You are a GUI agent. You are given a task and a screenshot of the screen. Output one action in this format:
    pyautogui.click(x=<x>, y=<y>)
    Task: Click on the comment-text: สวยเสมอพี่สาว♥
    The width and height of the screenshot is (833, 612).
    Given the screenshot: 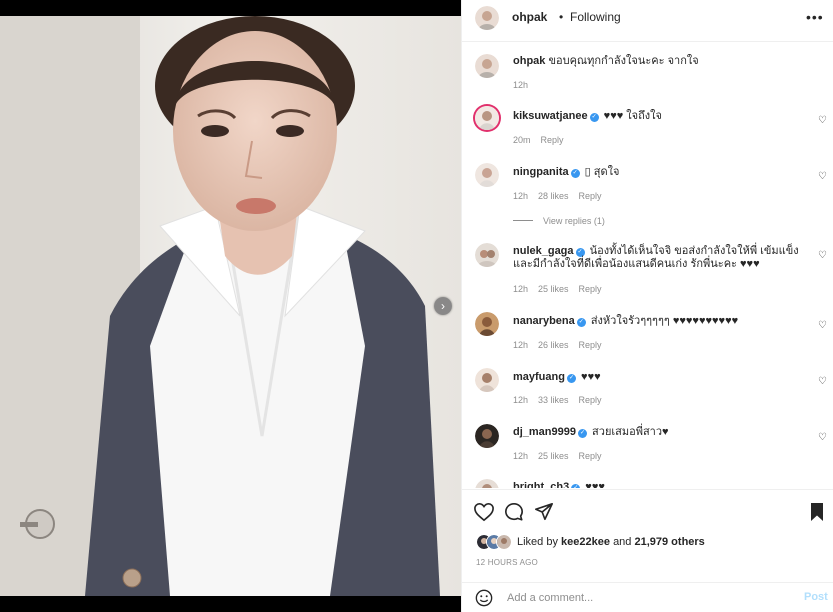 What is the action you would take?
    pyautogui.click(x=630, y=432)
    